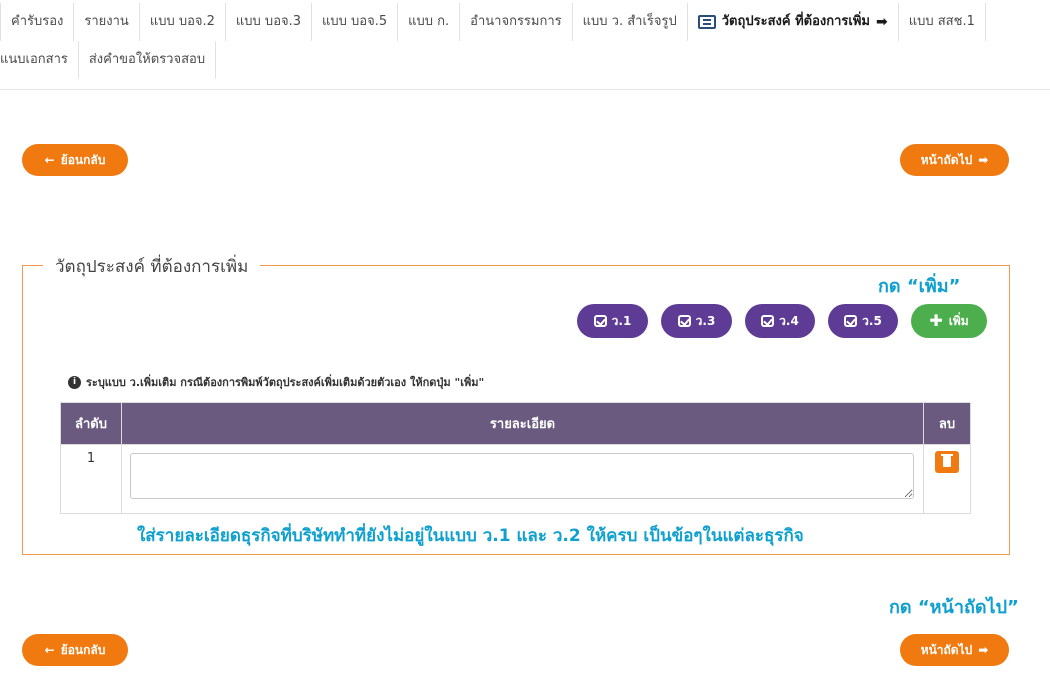  Describe the element at coordinates (954, 650) in the screenshot. I see `next-button-bottom: หน้าถัดไป ➡` at that location.